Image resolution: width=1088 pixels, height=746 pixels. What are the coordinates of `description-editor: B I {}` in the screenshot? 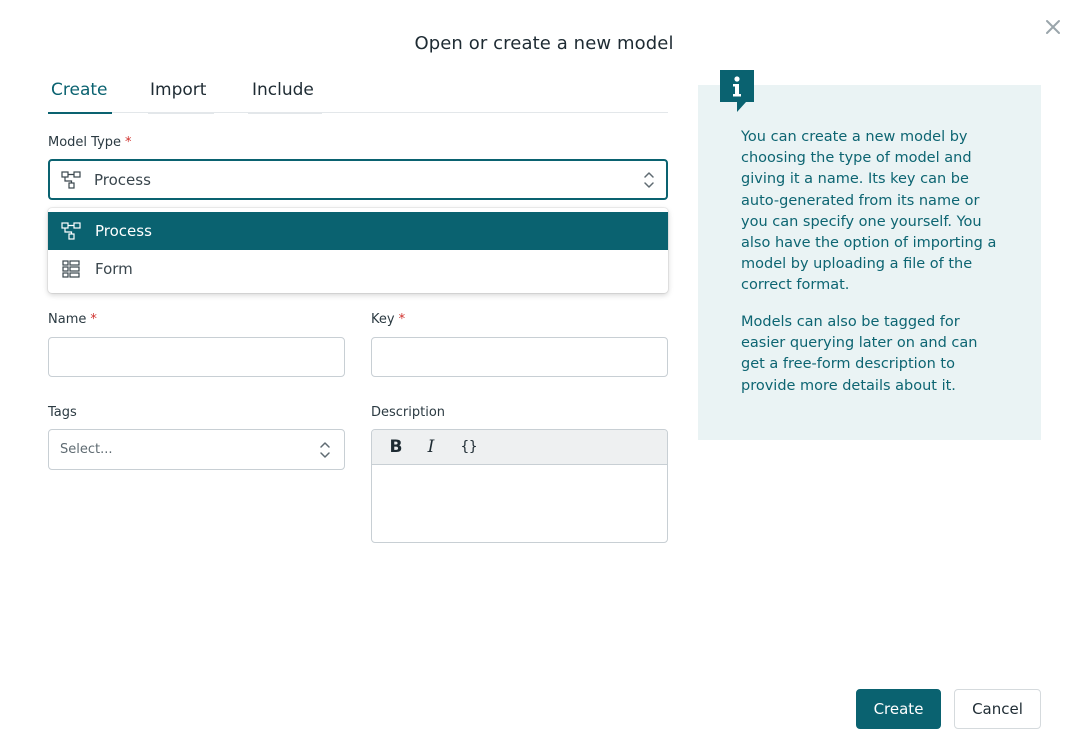 It's located at (519, 486).